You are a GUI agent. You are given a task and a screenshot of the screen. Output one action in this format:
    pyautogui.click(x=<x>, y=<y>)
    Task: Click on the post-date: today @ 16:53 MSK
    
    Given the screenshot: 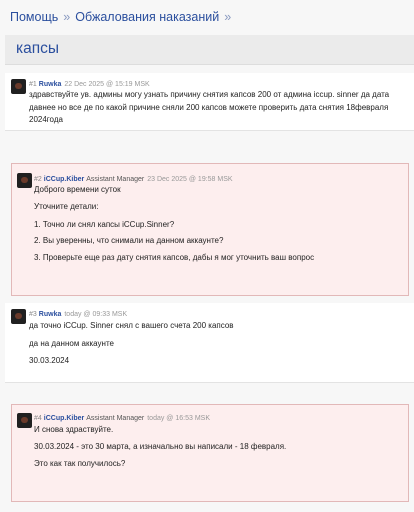 What is the action you would take?
    pyautogui.click(x=178, y=418)
    